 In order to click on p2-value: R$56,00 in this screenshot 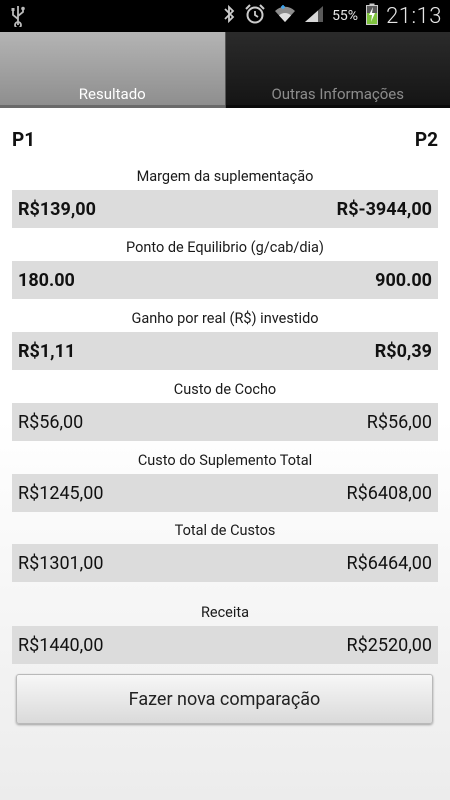, I will do `click(399, 422)`.